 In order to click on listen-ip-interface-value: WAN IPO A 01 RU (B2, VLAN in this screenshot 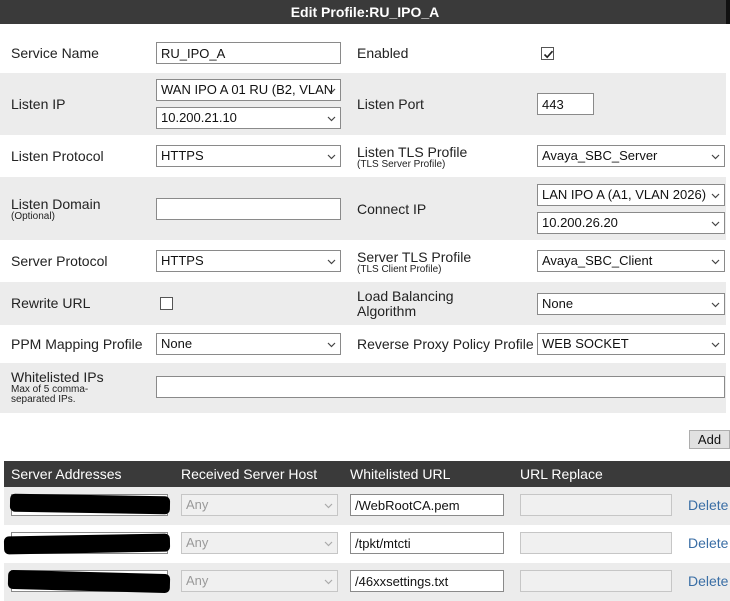, I will do `click(247, 89)`.